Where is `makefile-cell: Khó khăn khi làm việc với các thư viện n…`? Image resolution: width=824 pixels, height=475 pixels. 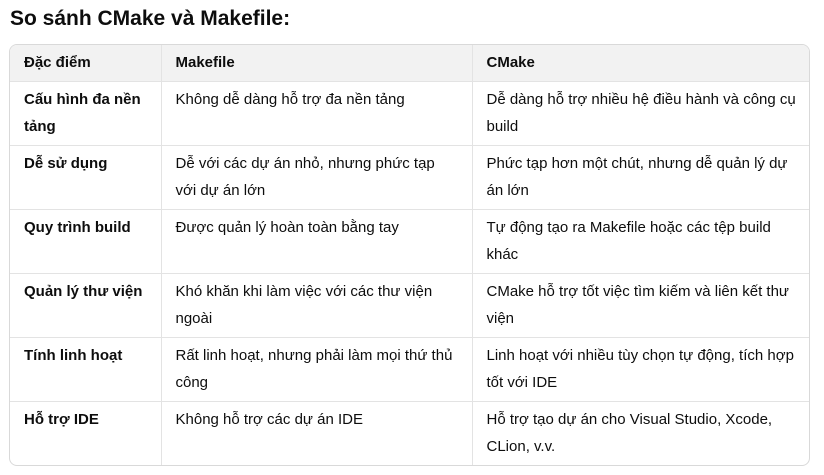
makefile-cell: Khó khăn khi làm việc với các thư viện n… is located at coordinates (317, 305).